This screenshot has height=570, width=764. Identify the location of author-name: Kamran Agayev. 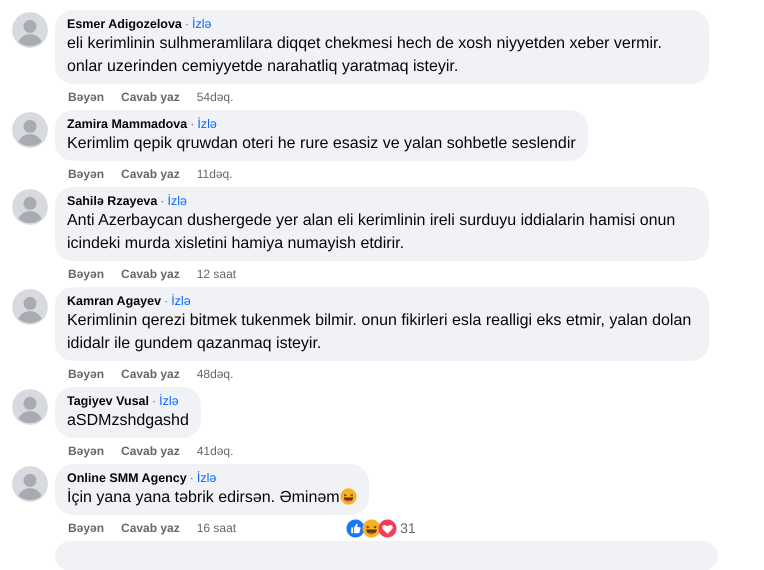
(114, 301).